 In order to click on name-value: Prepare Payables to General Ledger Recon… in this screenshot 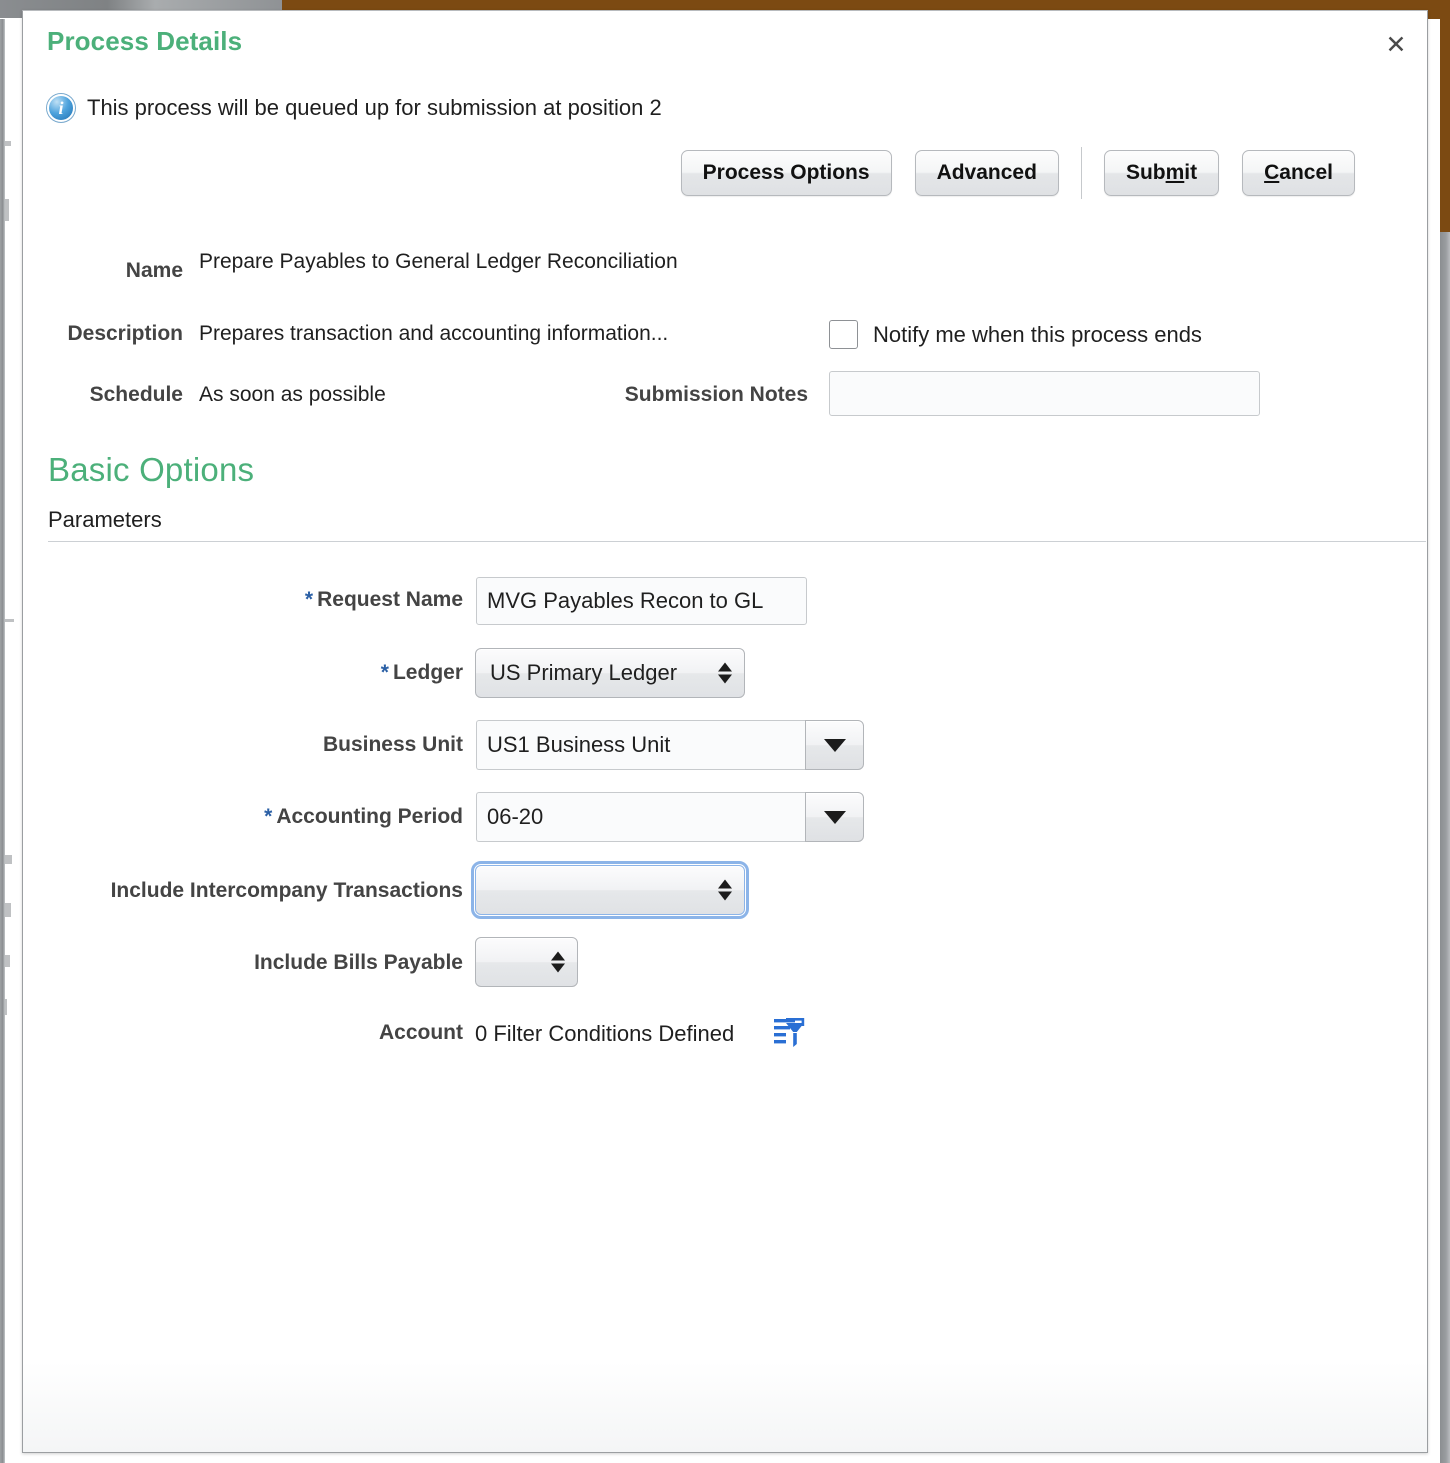, I will do `click(438, 261)`.